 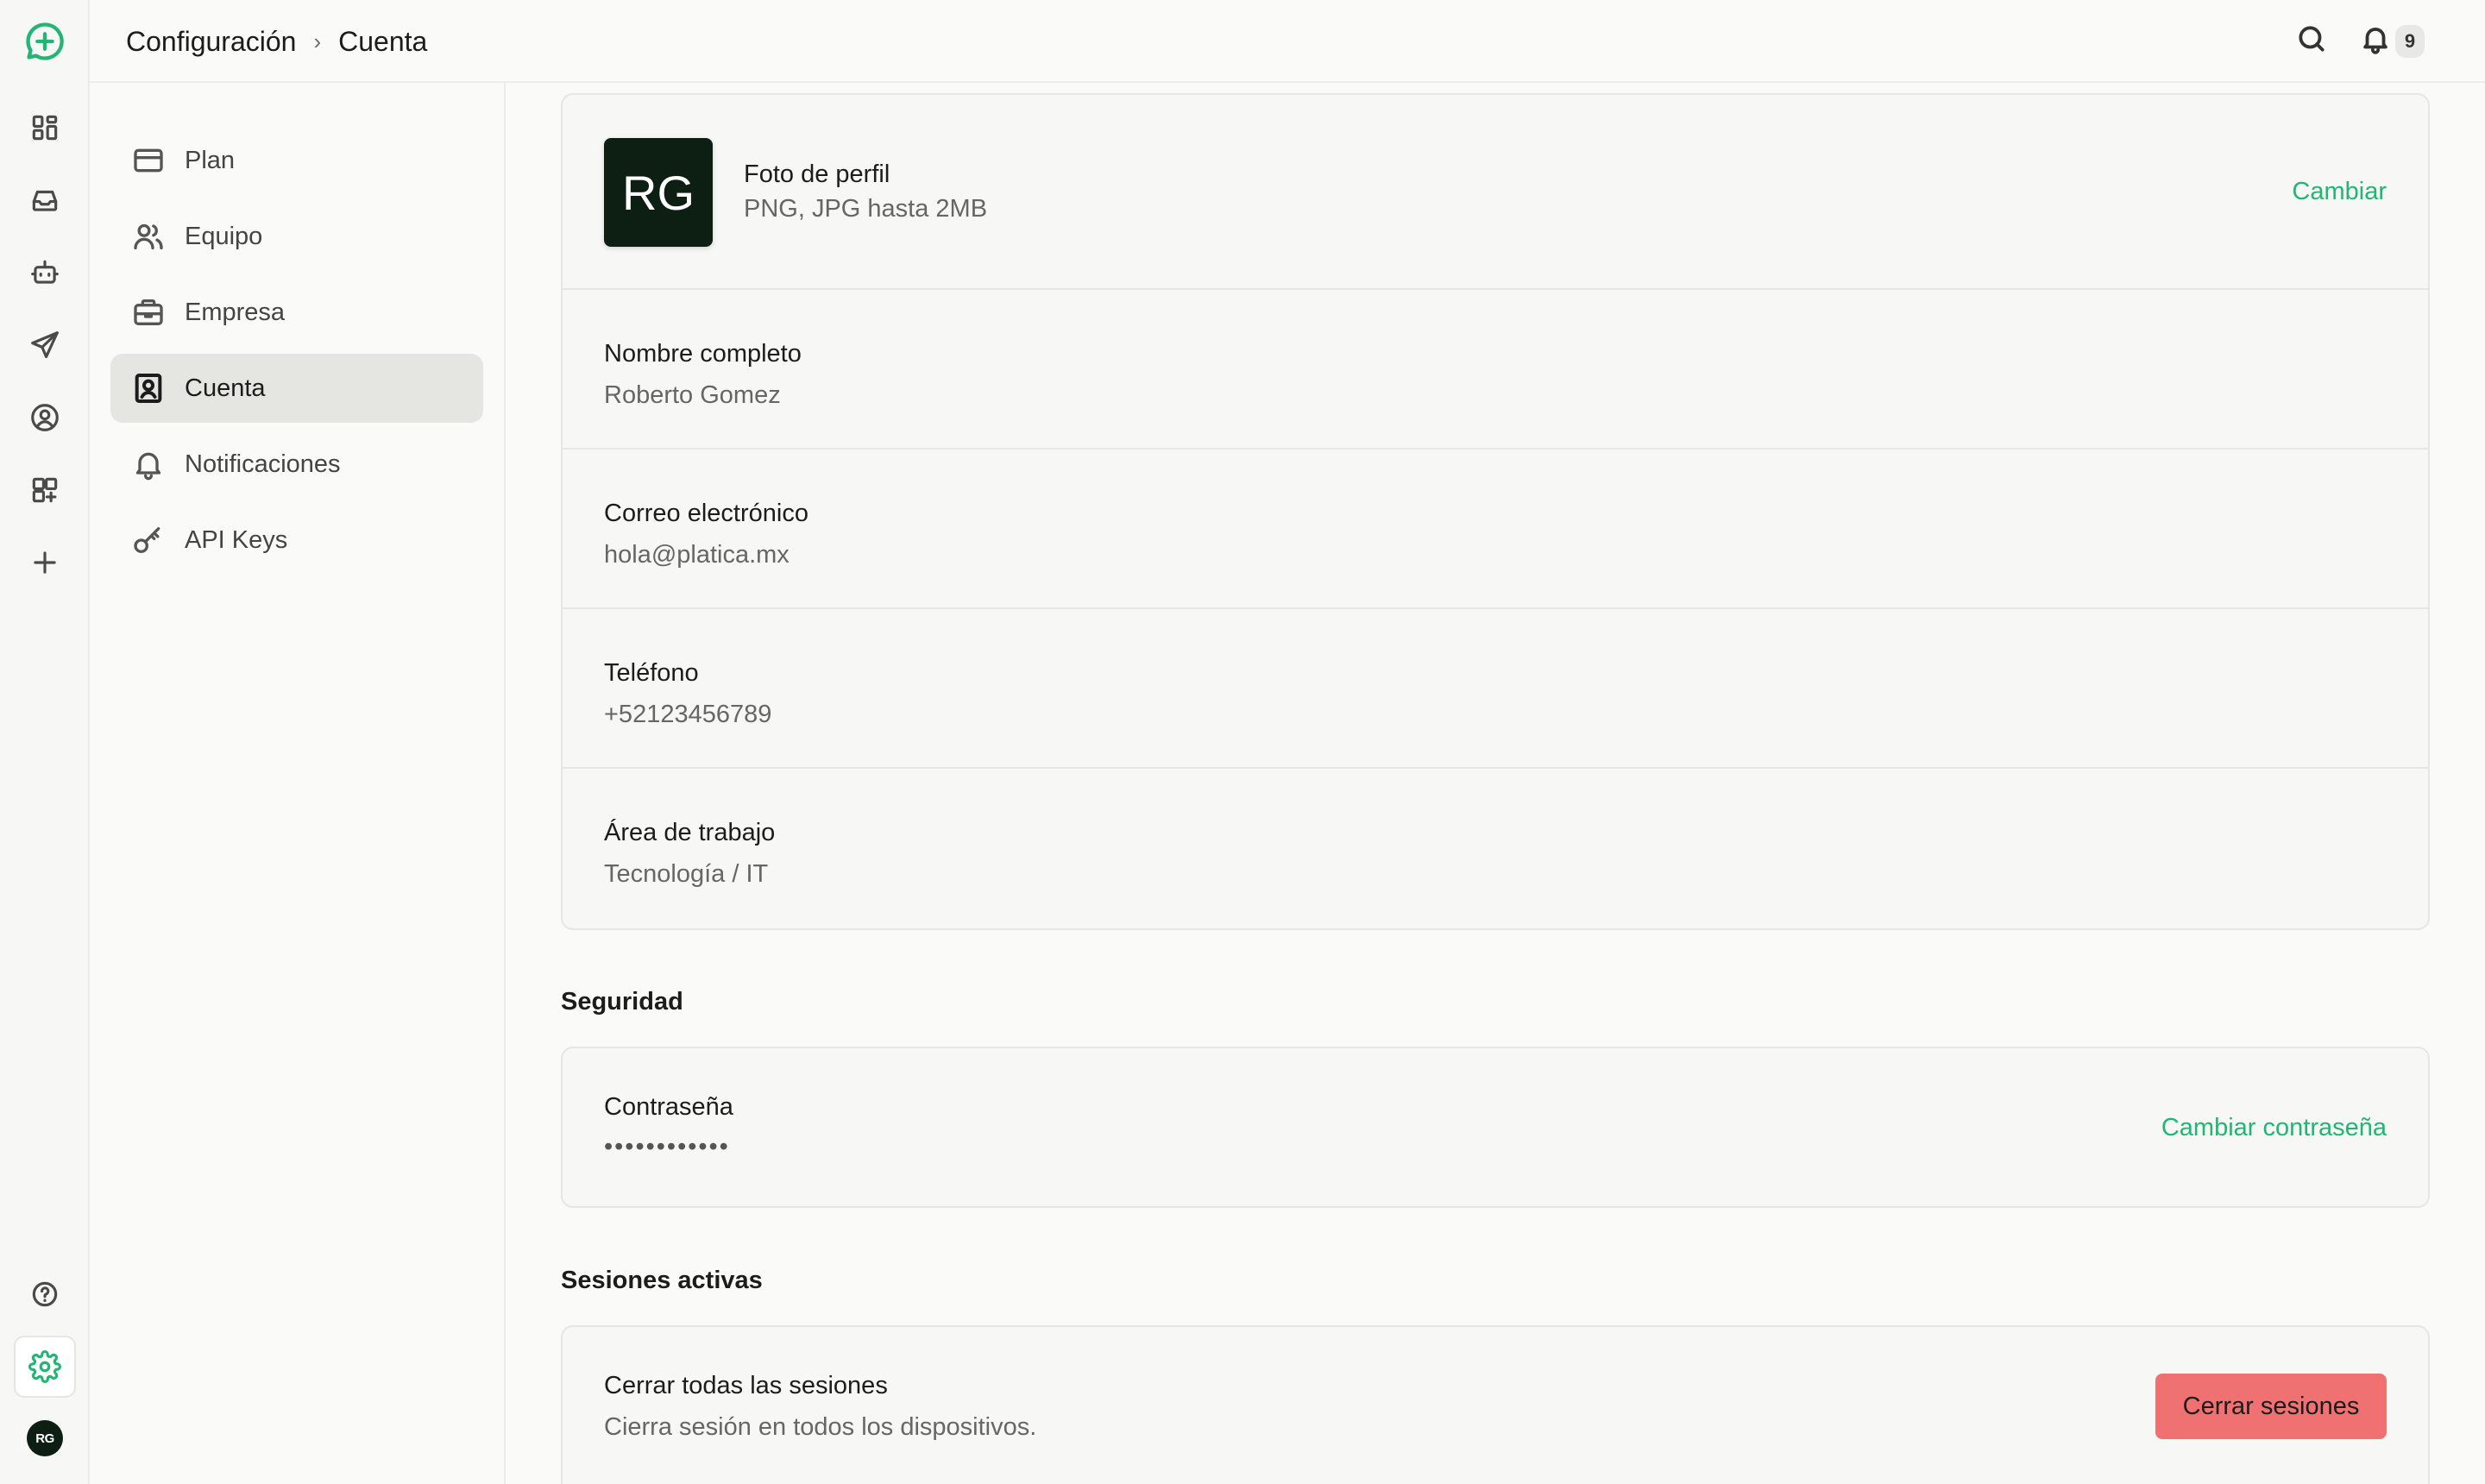 I want to click on nav-item-api-keys: API Keys, so click(x=296, y=540).